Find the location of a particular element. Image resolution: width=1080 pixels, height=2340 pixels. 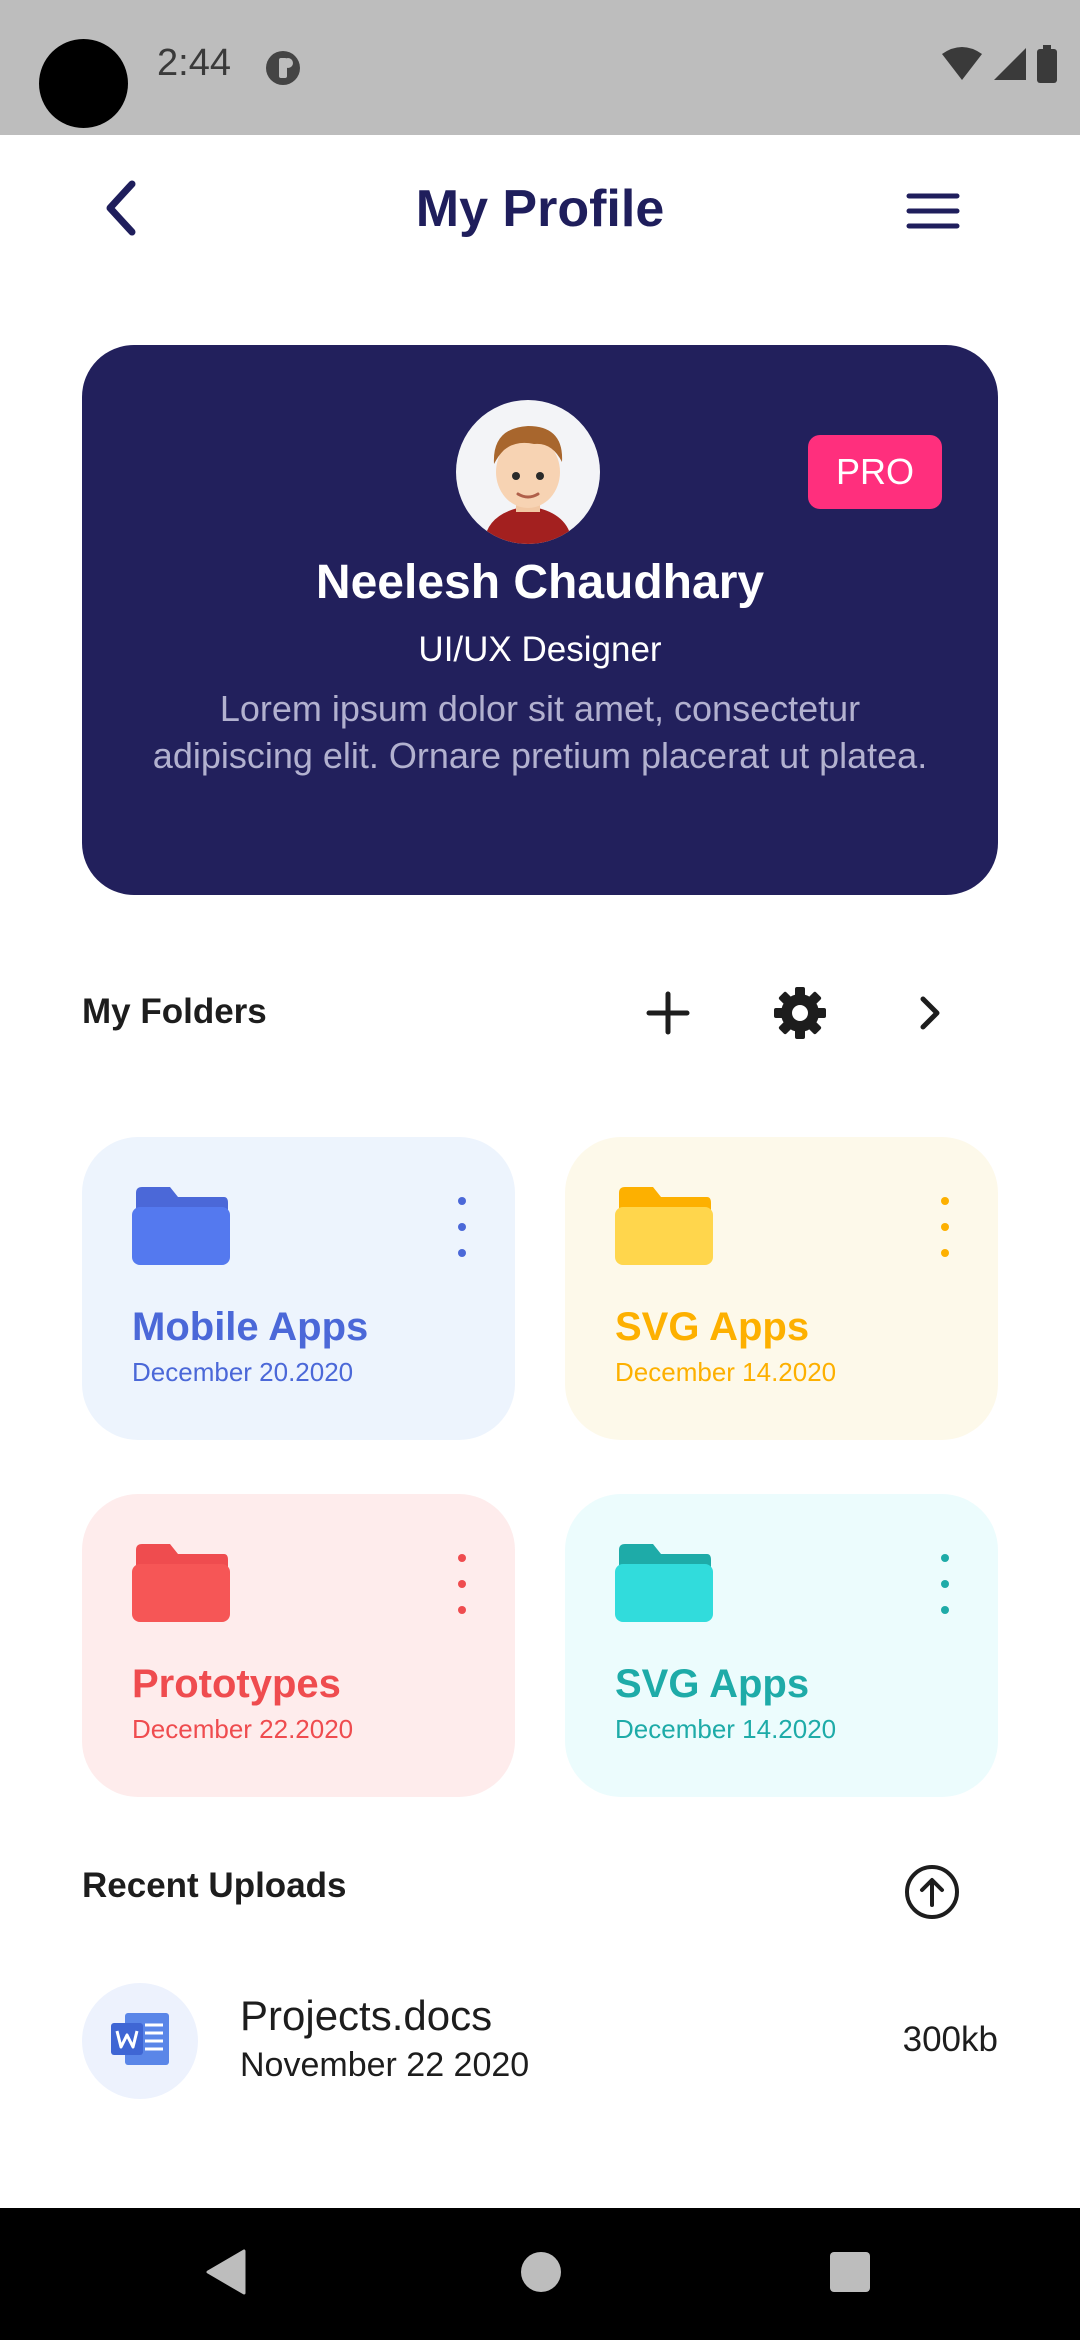

circle-home-icon is located at coordinates (541, 2274).